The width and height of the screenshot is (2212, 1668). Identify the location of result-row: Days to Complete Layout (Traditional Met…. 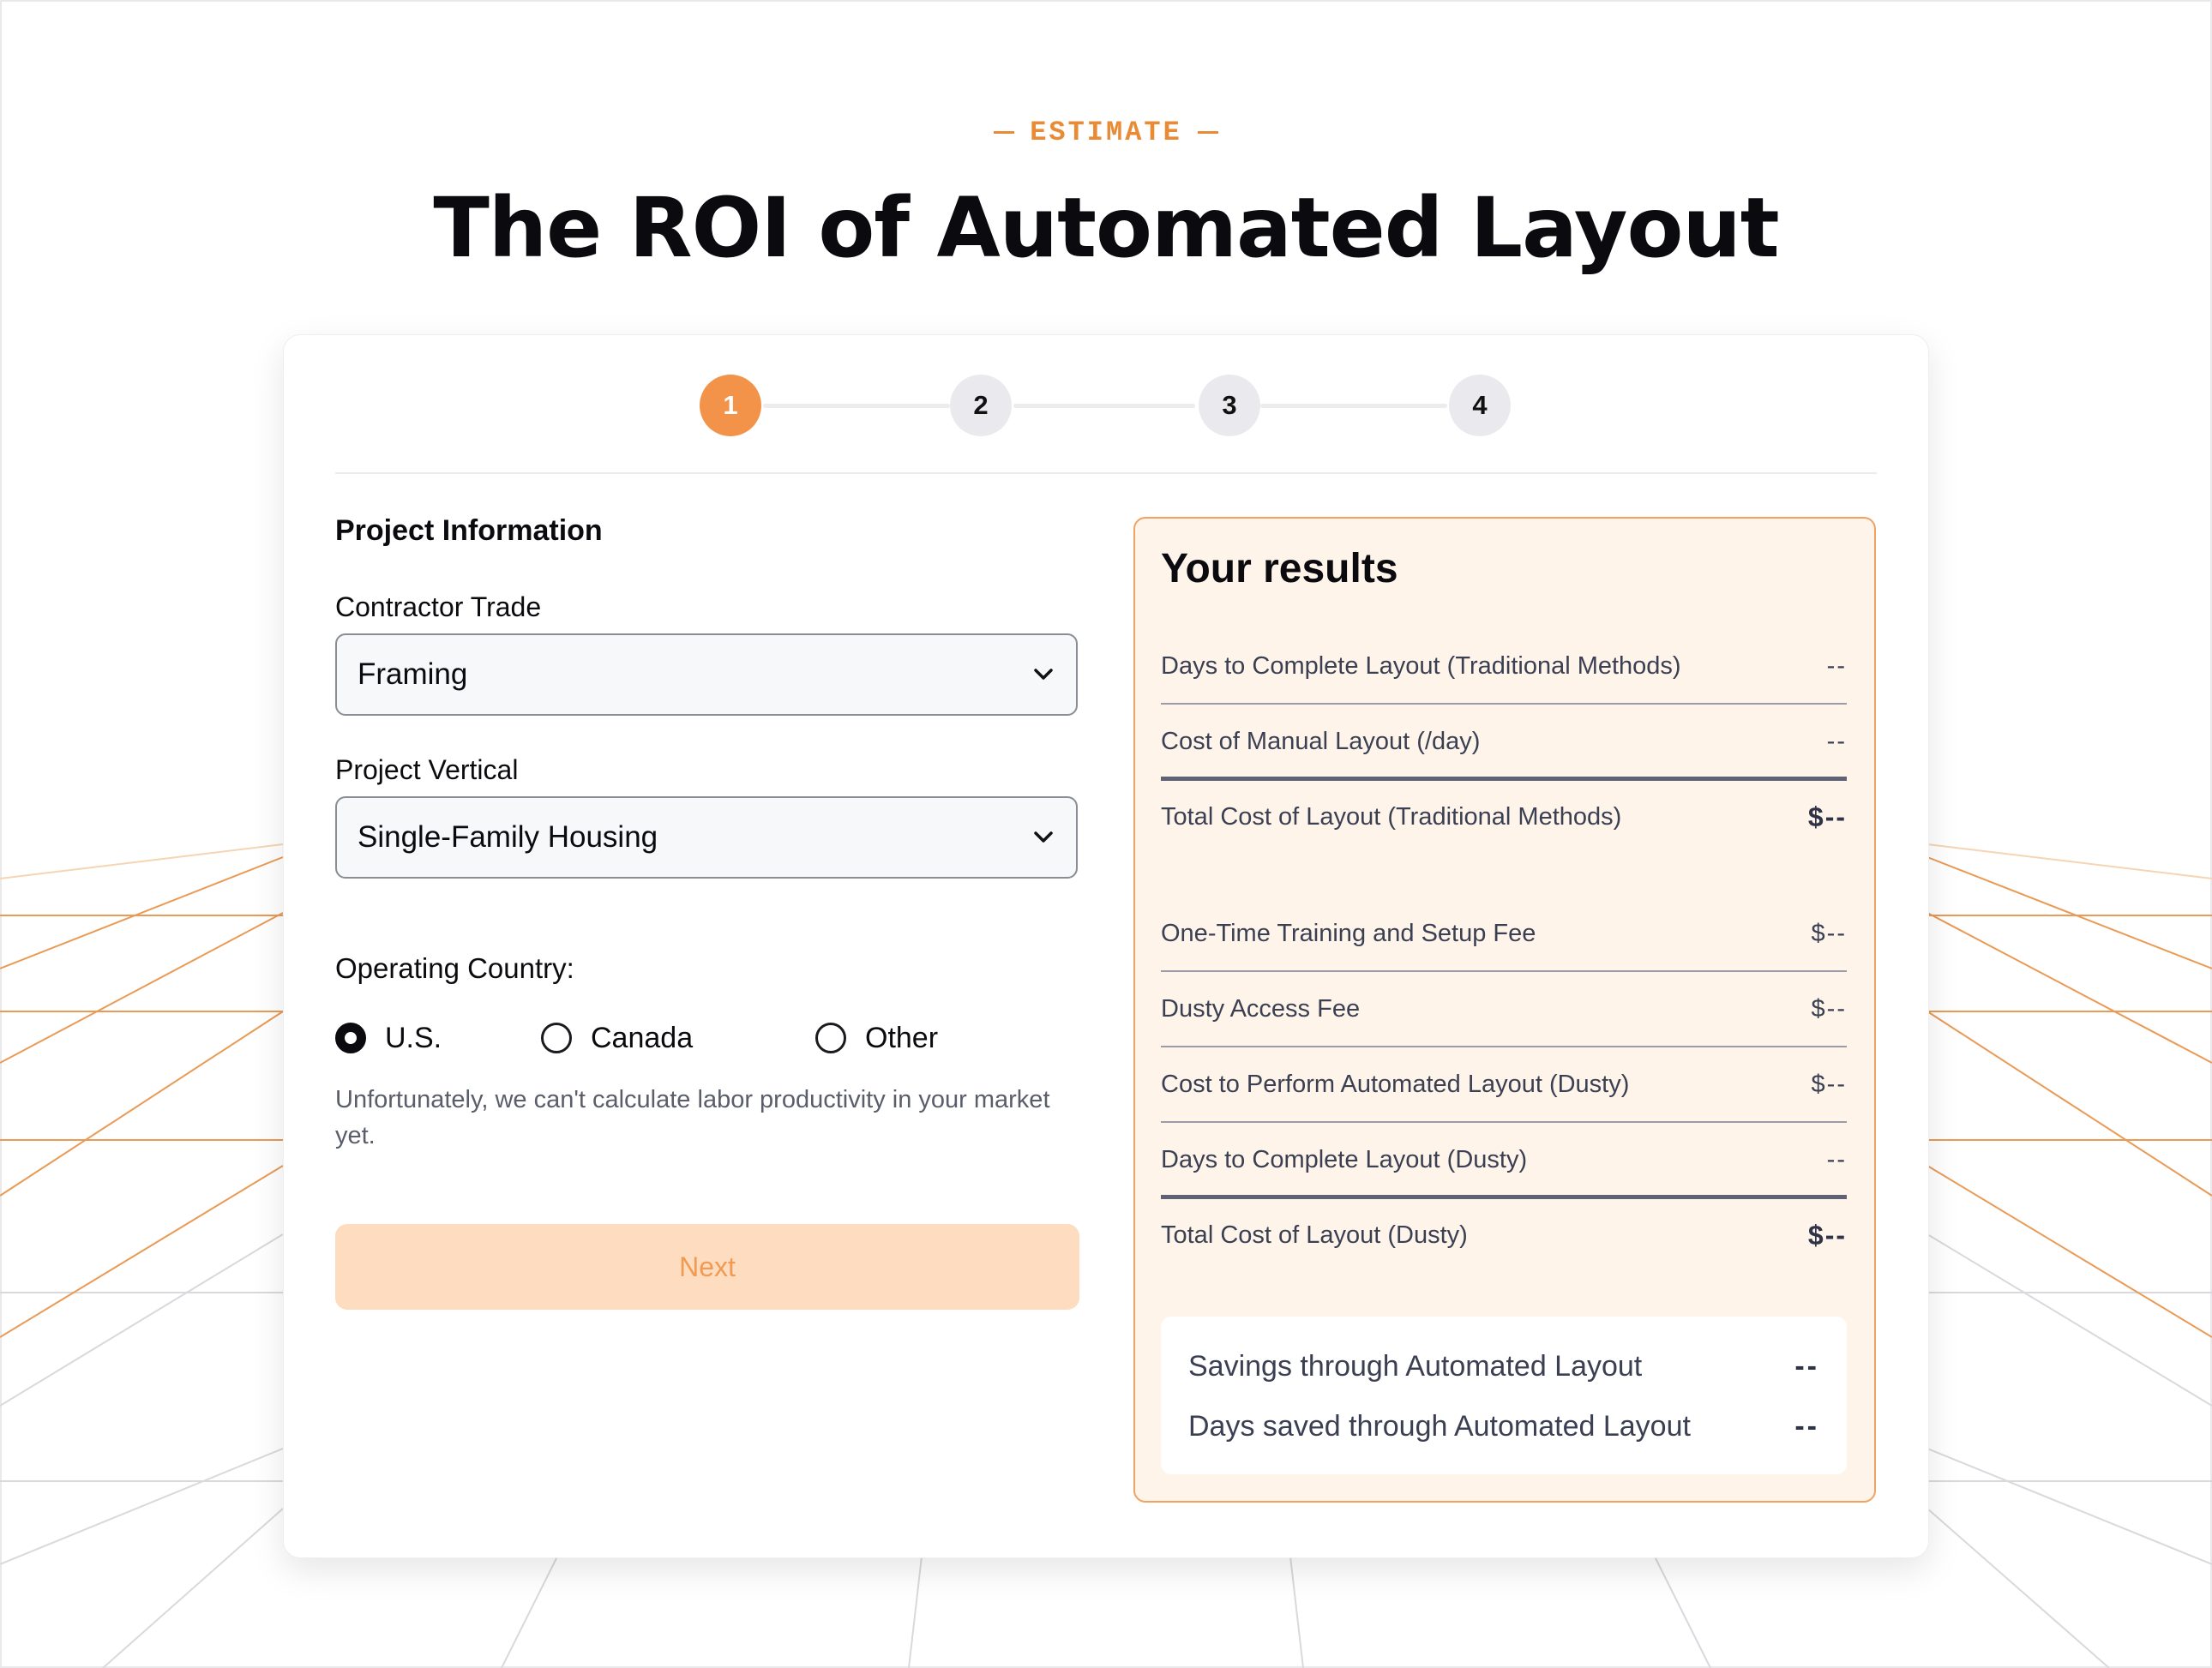
(1504, 666).